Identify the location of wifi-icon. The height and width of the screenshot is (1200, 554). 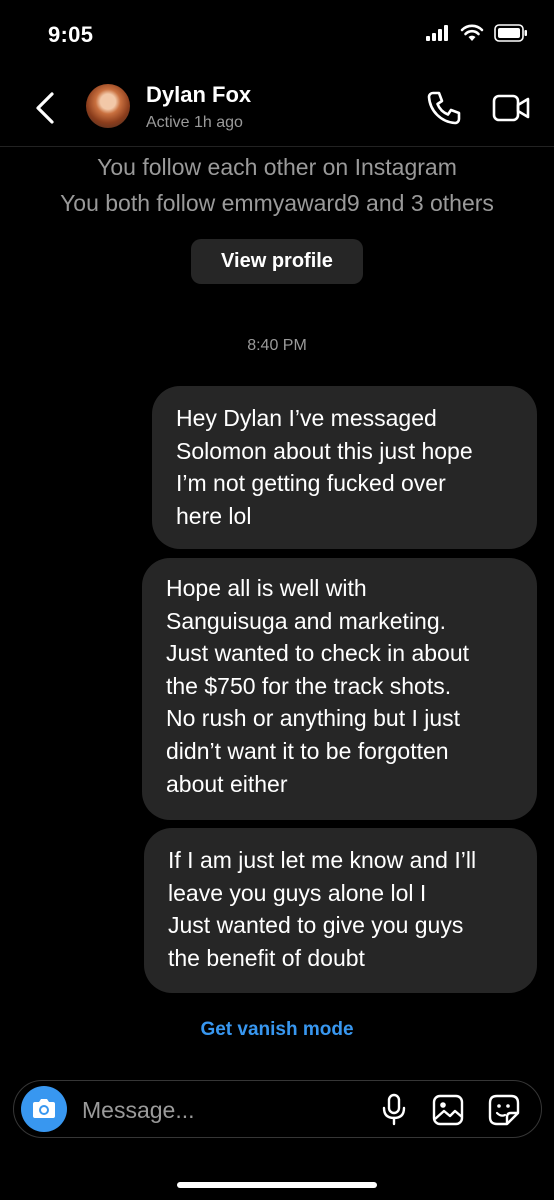
(472, 35).